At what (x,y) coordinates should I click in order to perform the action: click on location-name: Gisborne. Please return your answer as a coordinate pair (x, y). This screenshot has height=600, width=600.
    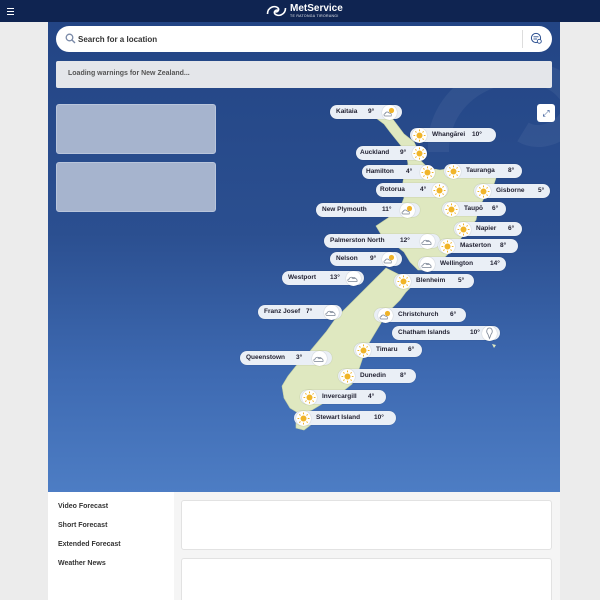
    Looking at the image, I should click on (510, 190).